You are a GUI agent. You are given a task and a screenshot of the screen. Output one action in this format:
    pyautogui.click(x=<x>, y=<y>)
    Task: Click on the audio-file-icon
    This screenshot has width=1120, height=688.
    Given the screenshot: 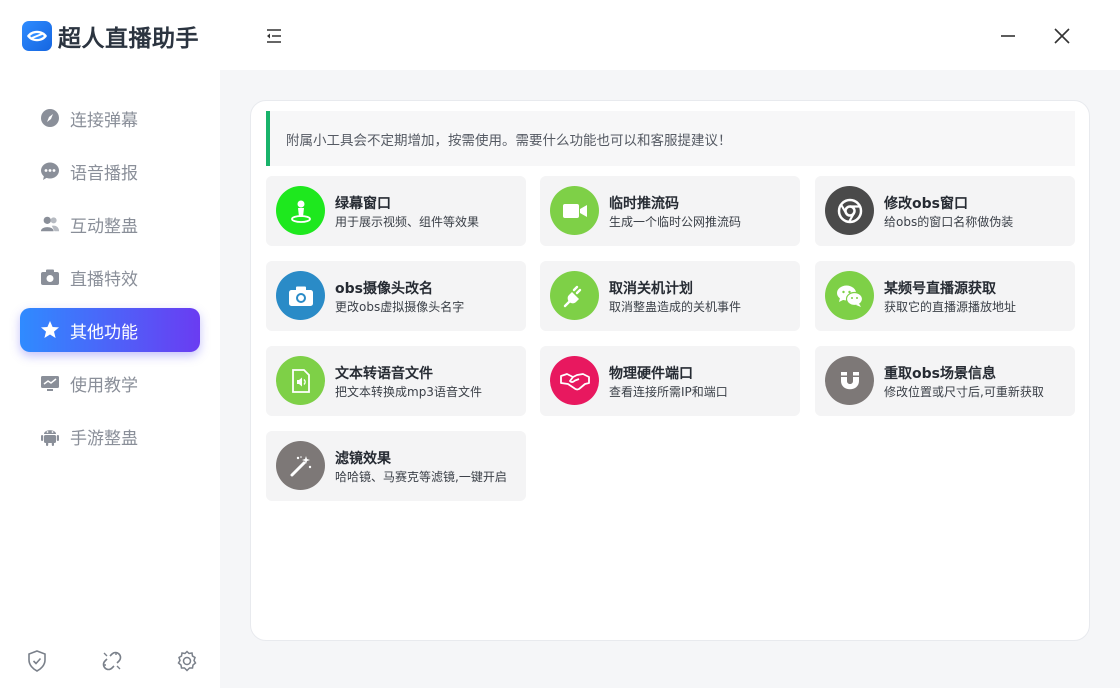 What is the action you would take?
    pyautogui.click(x=300, y=380)
    